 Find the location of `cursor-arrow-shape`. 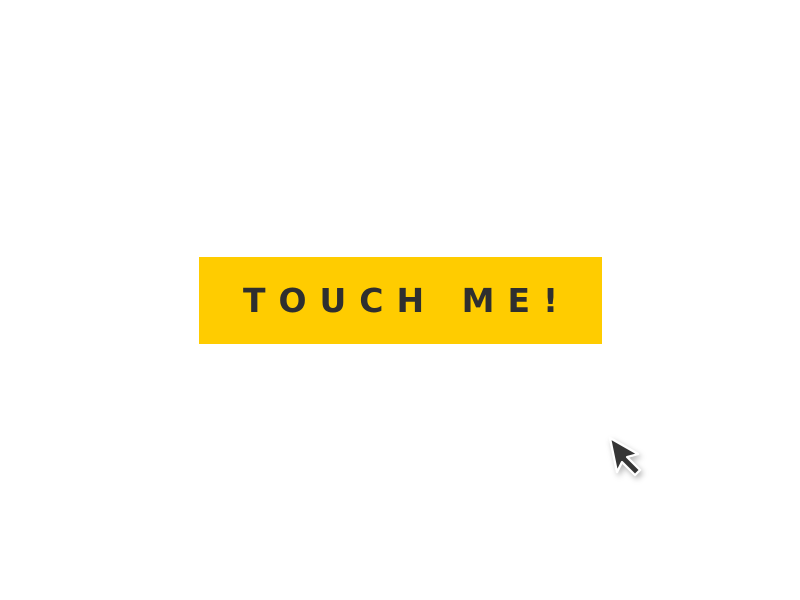

cursor-arrow-shape is located at coordinates (625, 456).